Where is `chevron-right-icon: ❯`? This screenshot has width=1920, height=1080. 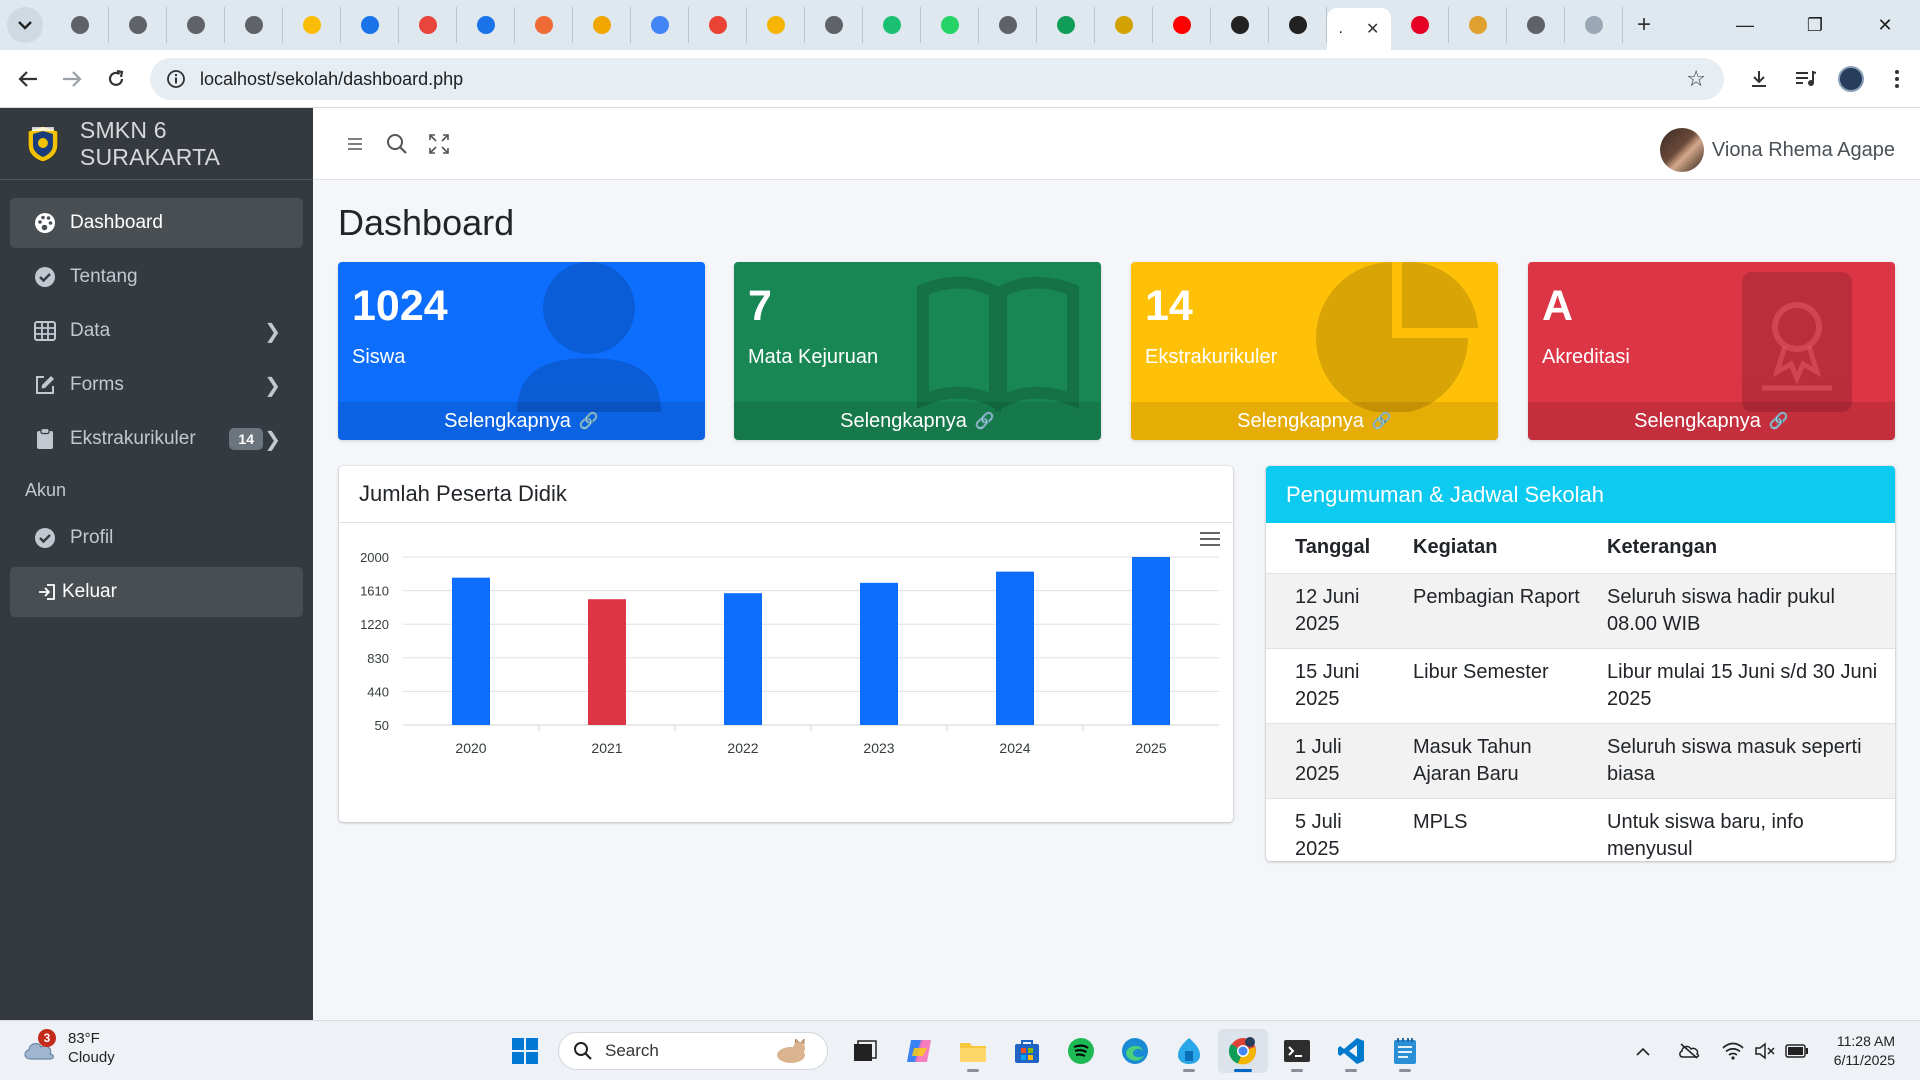 chevron-right-icon: ❯ is located at coordinates (272, 386).